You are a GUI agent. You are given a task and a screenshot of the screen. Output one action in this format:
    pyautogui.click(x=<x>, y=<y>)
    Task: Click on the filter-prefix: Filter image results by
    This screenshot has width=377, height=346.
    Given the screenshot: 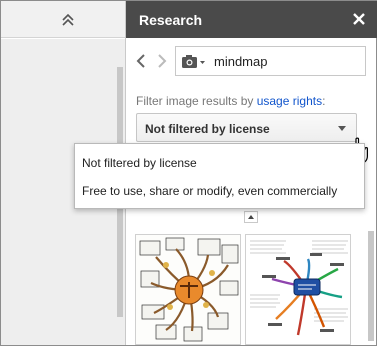 What is the action you would take?
    pyautogui.click(x=196, y=101)
    